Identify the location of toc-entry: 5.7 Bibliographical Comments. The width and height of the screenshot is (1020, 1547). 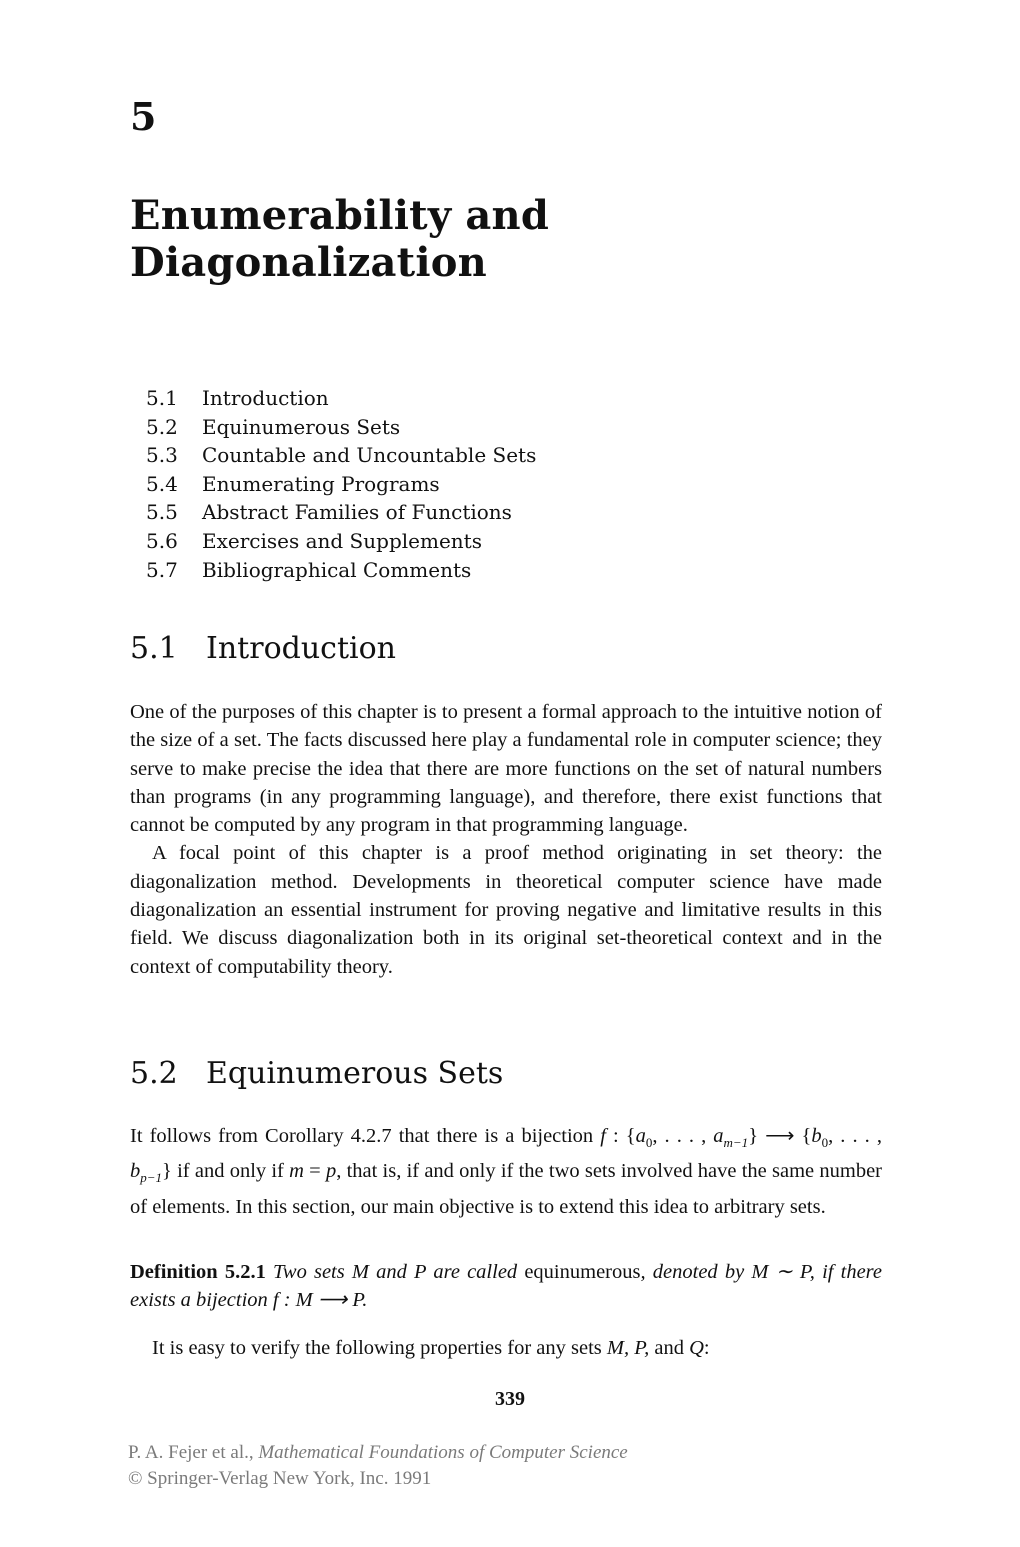
(341, 570).